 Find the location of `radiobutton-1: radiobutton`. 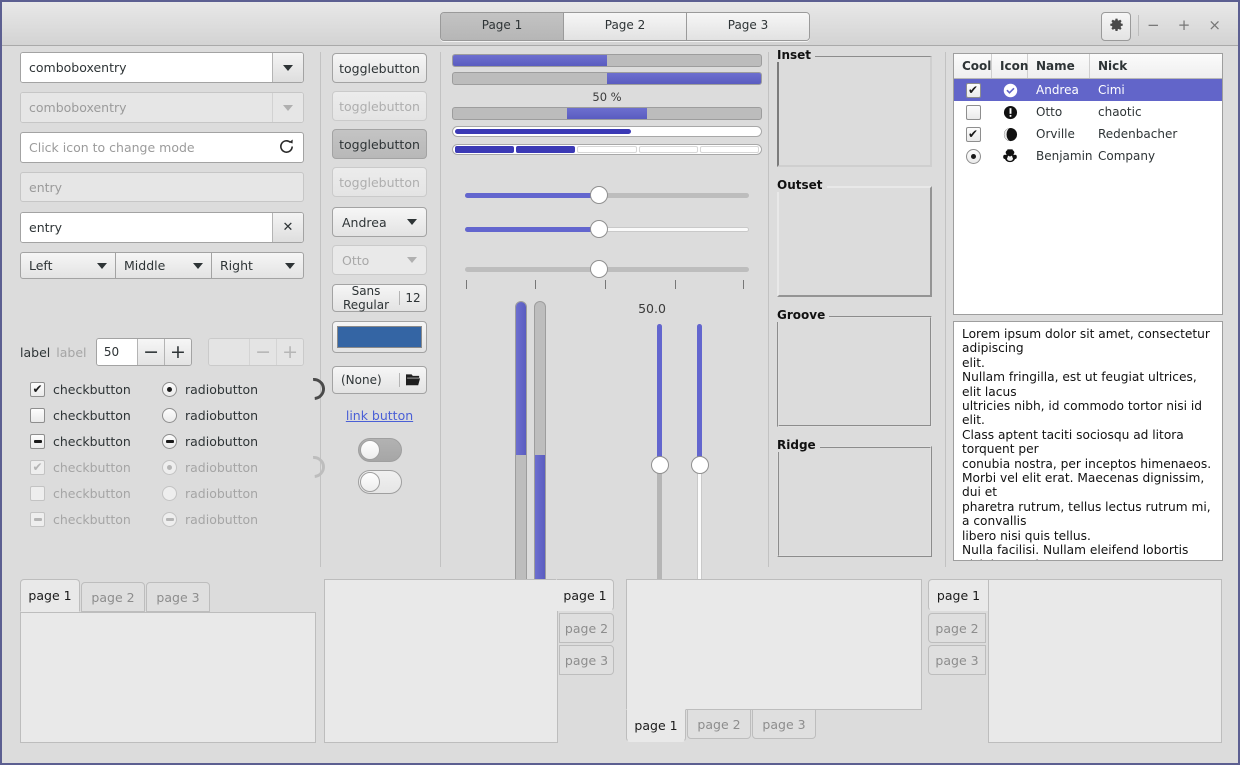

radiobutton-1: radiobutton is located at coordinates (228, 389).